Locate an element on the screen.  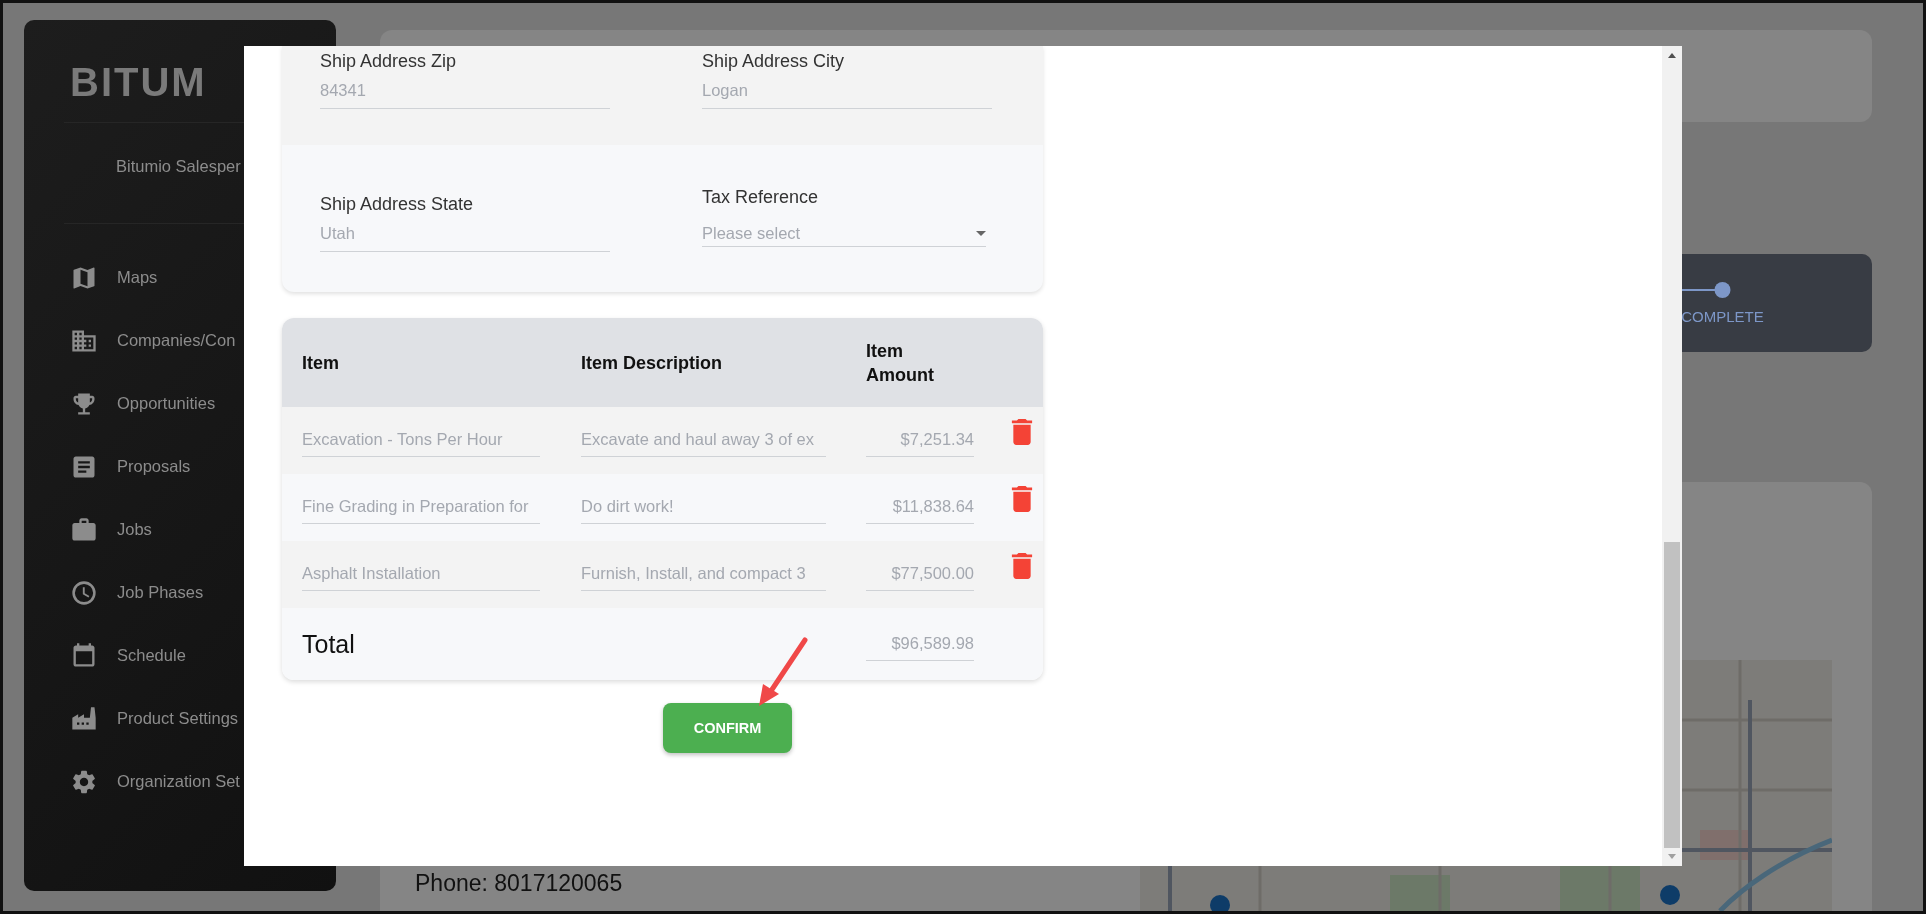
caret-icon is located at coordinates (981, 233).